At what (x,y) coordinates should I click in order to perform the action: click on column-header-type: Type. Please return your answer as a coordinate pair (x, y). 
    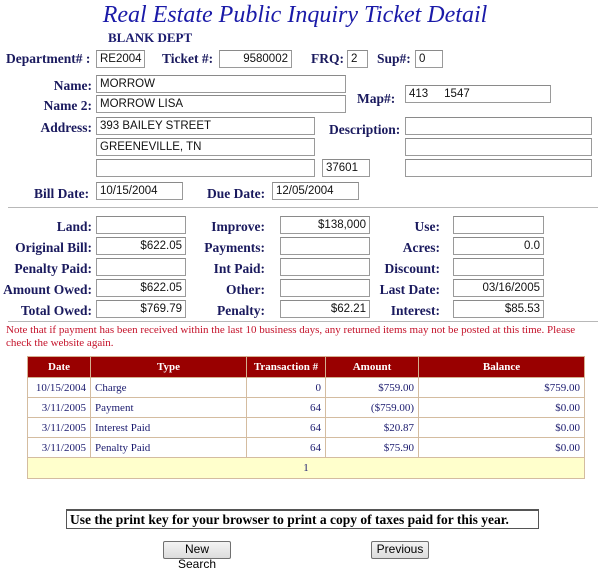
    Looking at the image, I should click on (168, 367).